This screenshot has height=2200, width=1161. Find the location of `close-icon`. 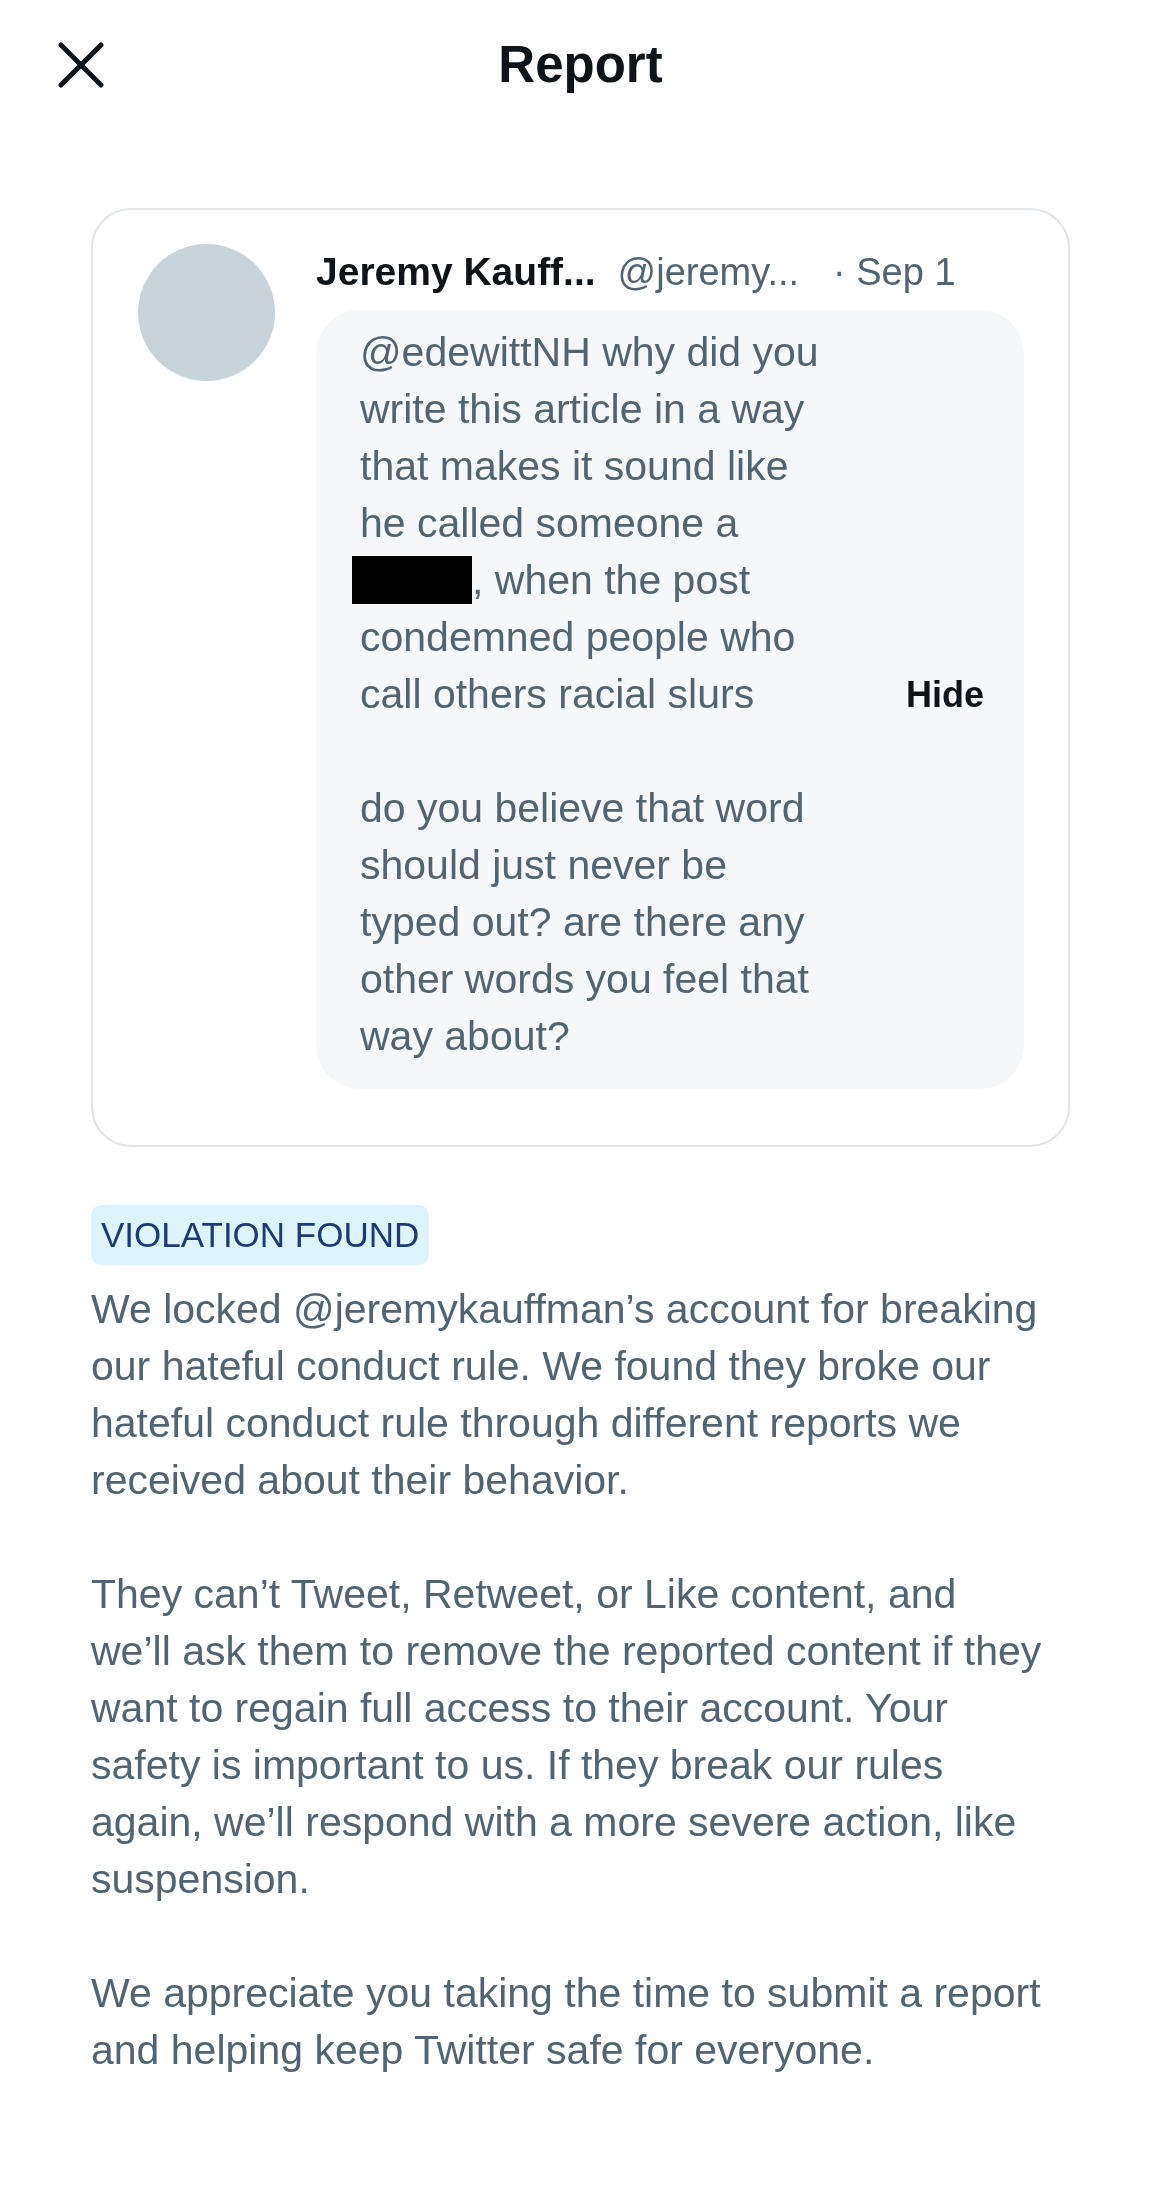

close-icon is located at coordinates (81, 65).